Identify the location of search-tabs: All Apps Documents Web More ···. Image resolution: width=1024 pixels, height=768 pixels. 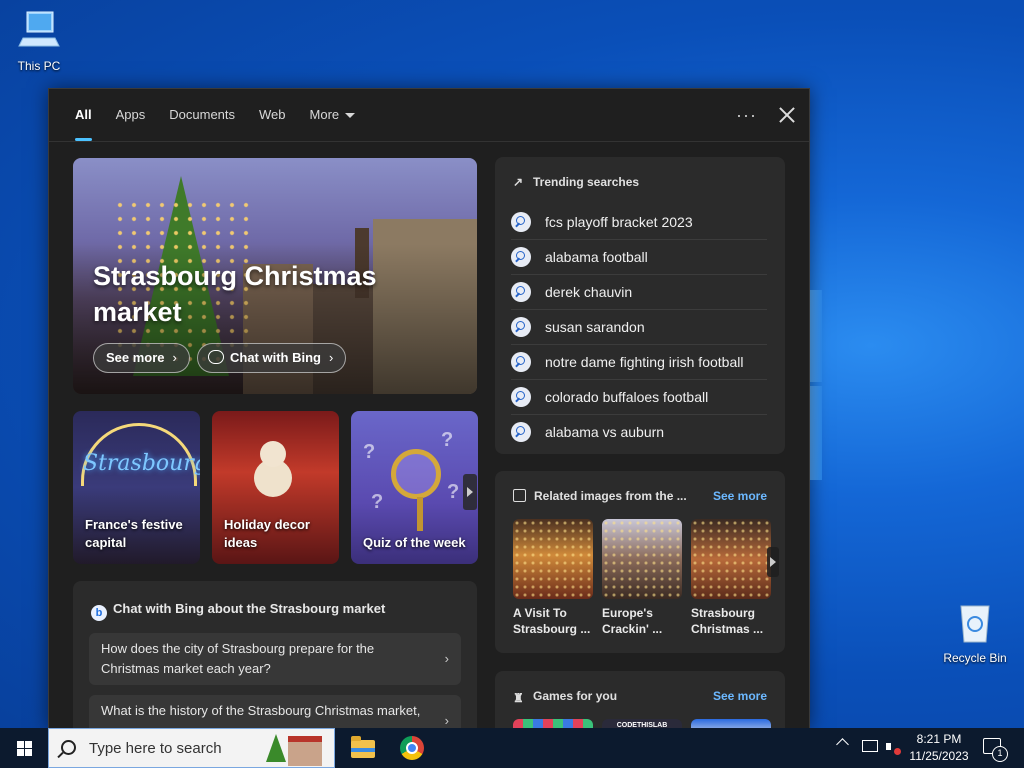
(429, 115).